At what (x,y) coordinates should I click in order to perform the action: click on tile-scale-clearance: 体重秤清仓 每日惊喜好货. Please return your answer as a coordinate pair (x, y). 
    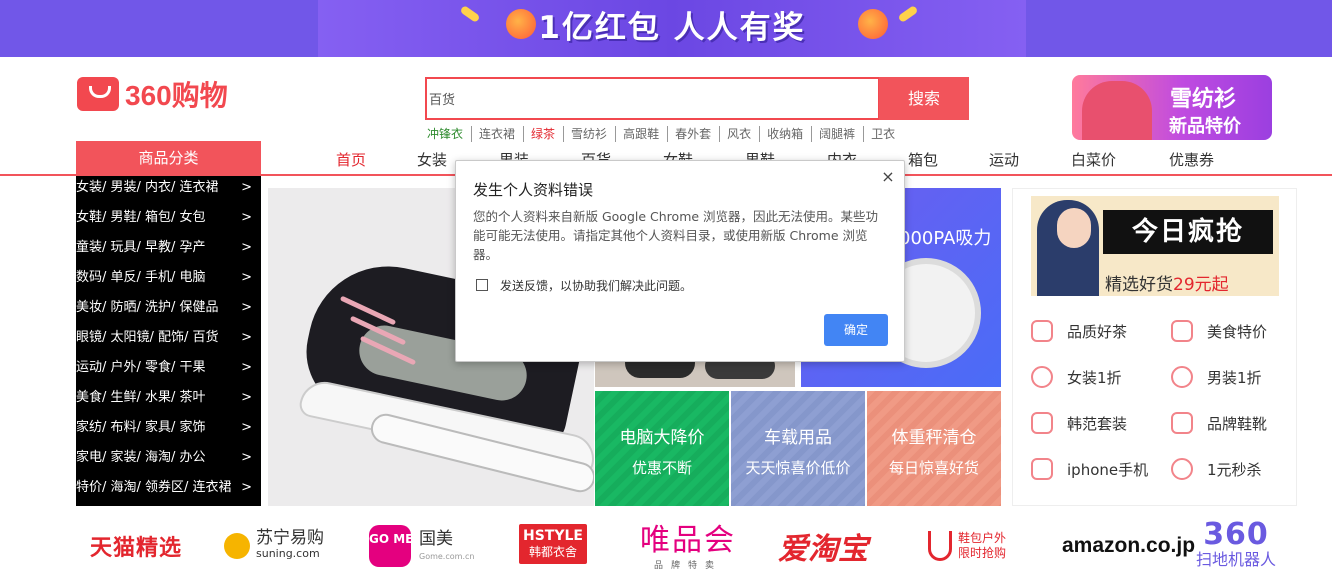
    Looking at the image, I should click on (934, 448).